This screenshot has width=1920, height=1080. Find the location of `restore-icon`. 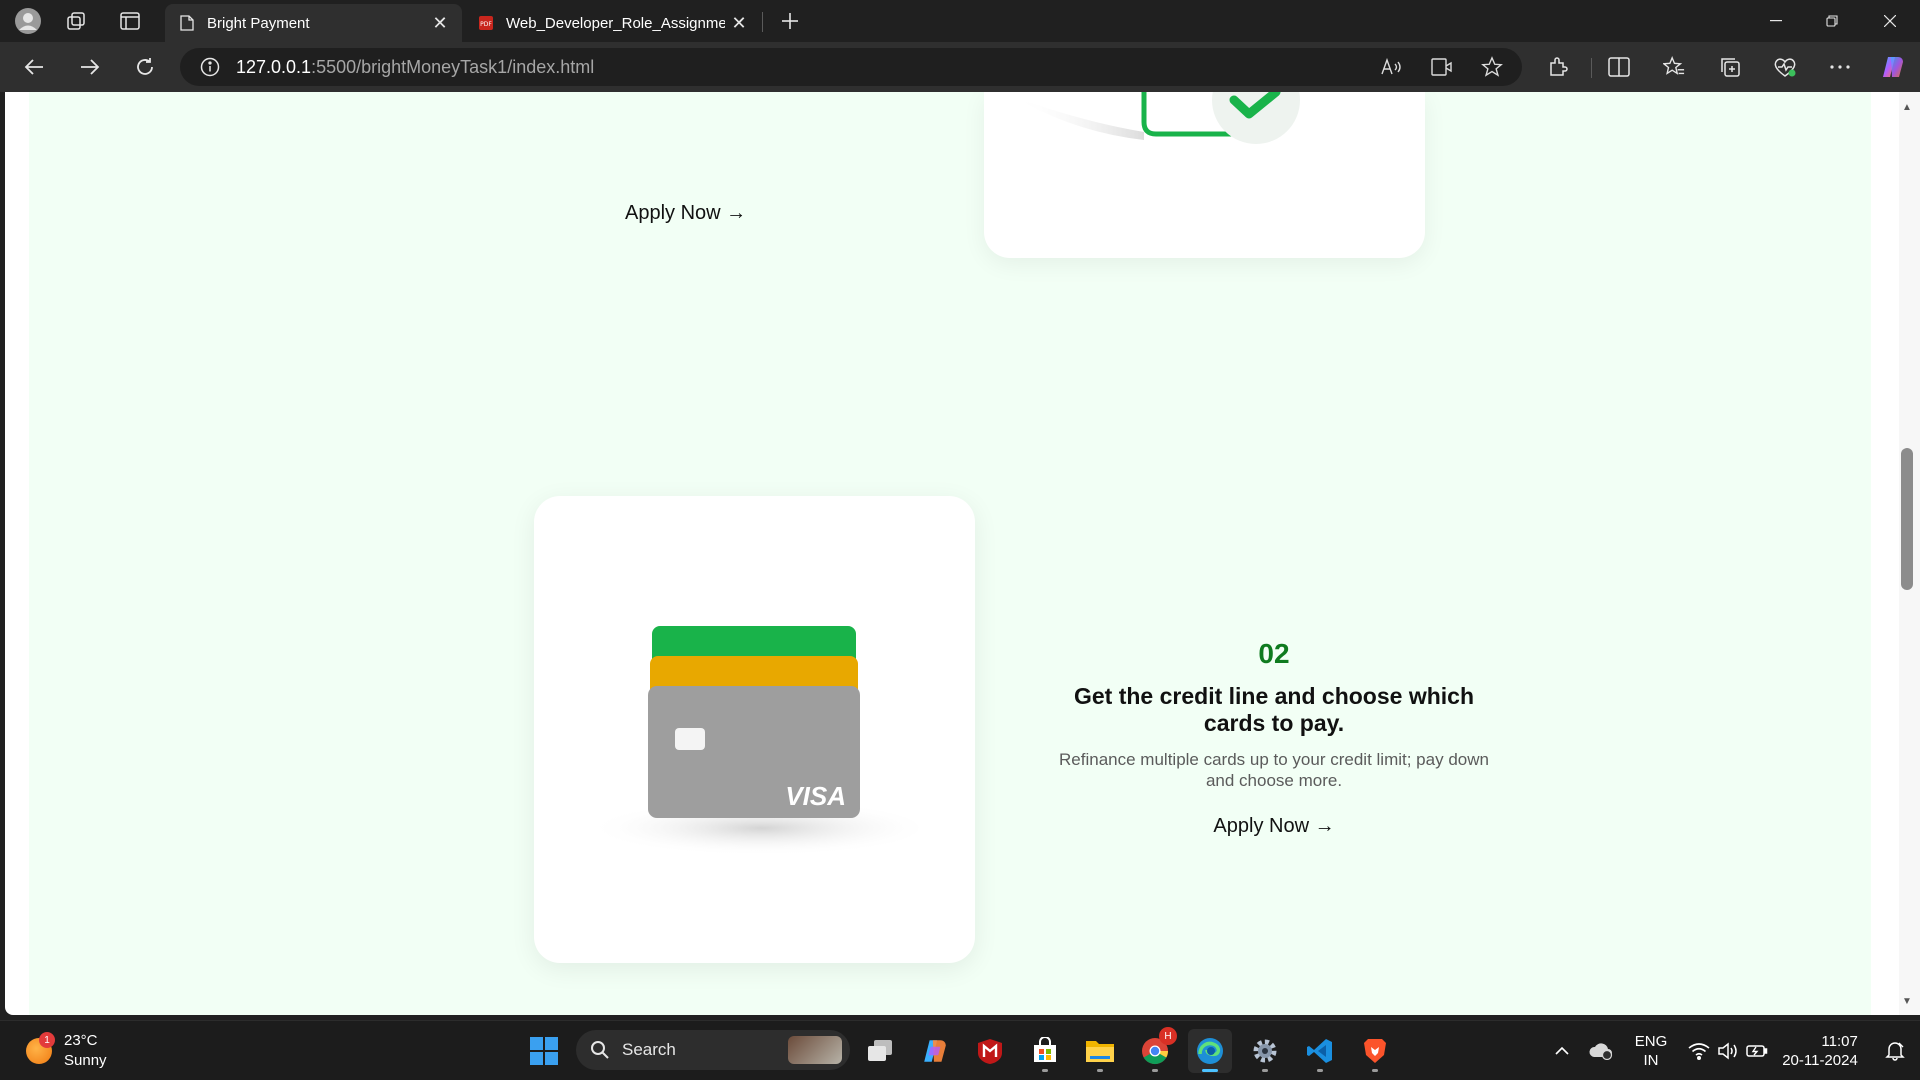

restore-icon is located at coordinates (1832, 21).